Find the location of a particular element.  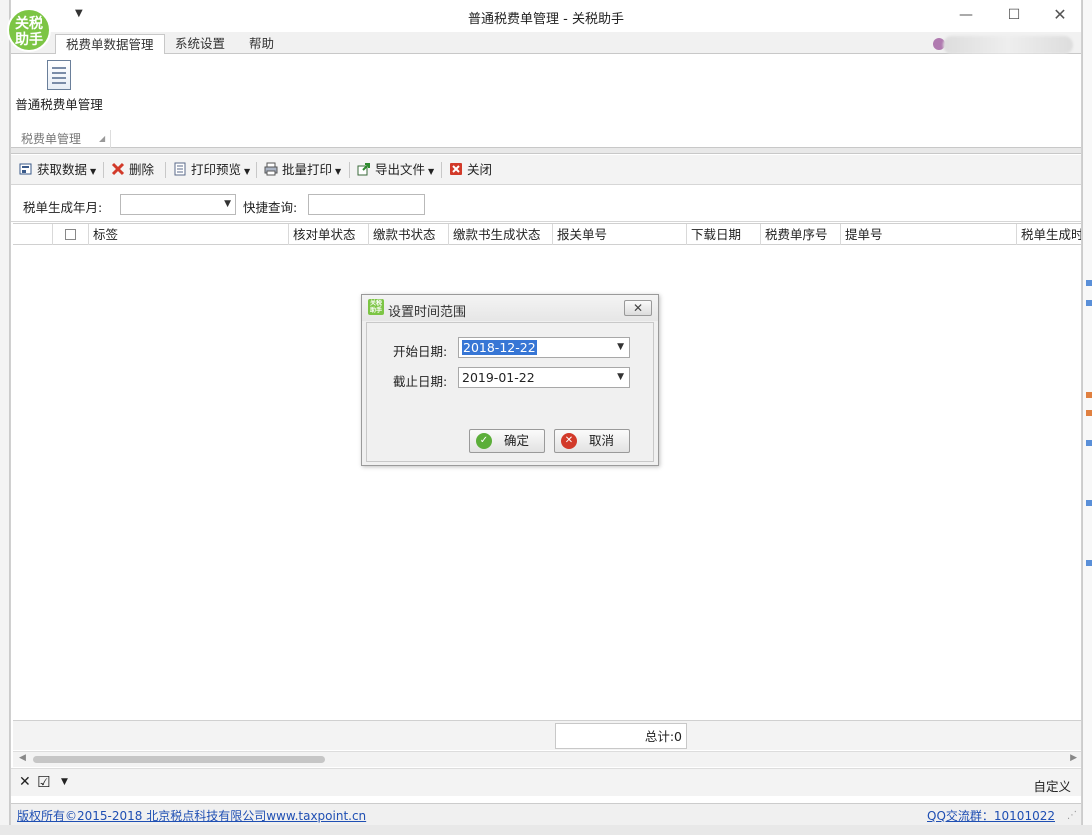

close-panel-button: 关闭 is located at coordinates (470, 170).